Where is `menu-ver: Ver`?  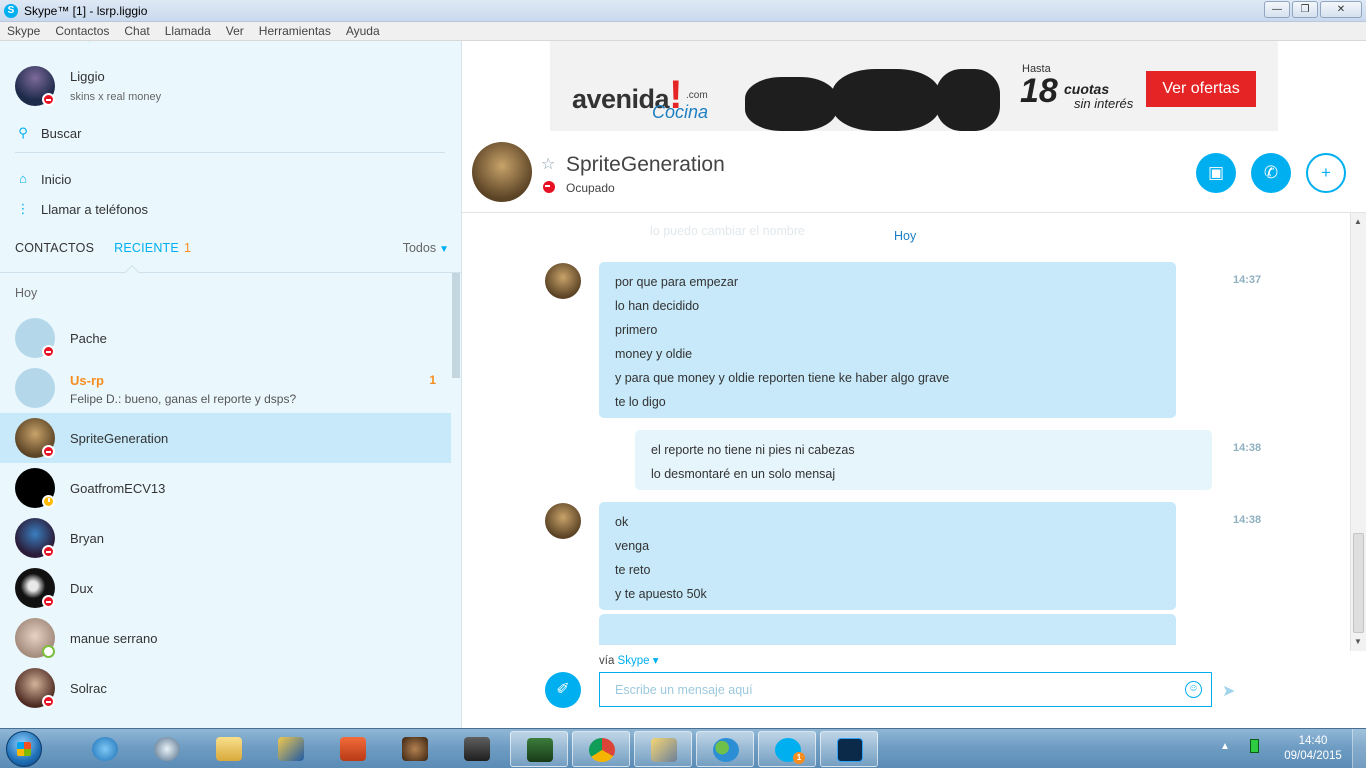
menu-ver: Ver is located at coordinates (235, 31).